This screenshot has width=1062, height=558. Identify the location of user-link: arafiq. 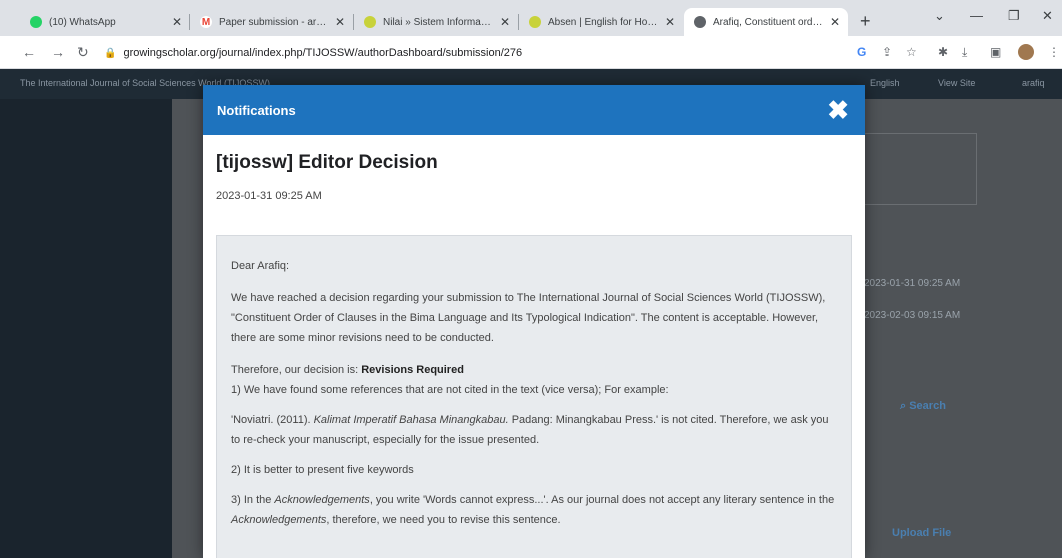
(1033, 83).